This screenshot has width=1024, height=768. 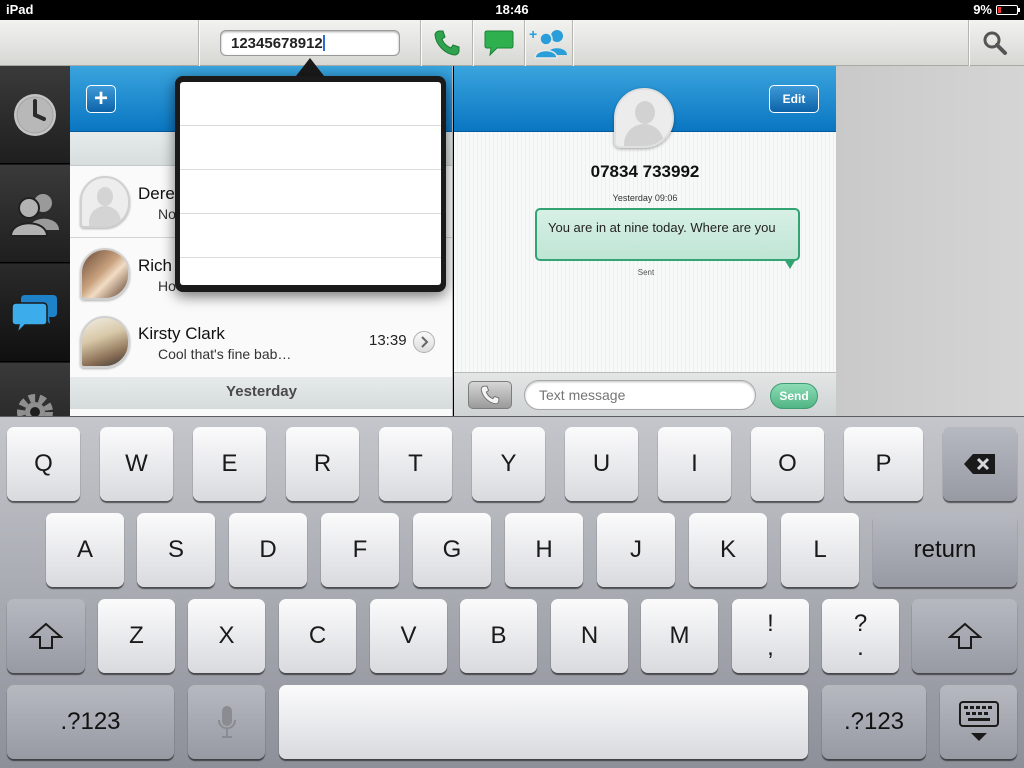 What do you see at coordinates (388, 340) in the screenshot?
I see `message-time: 13:39` at bounding box center [388, 340].